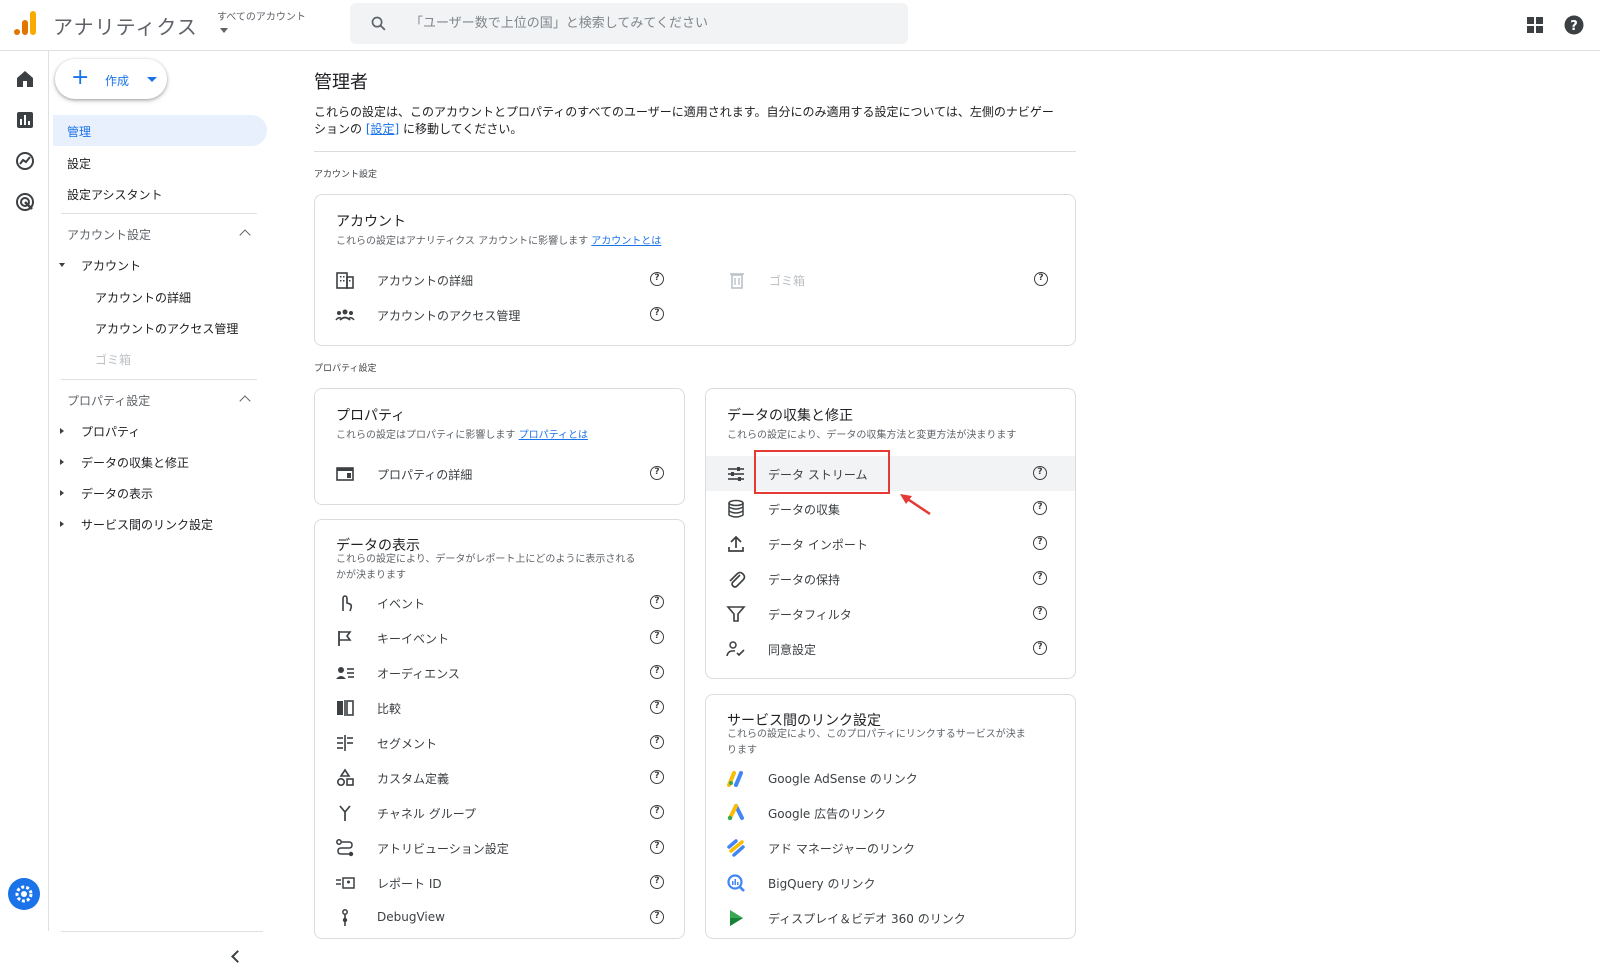 The image size is (1600, 963). I want to click on collapse-nav-icon, so click(237, 956).